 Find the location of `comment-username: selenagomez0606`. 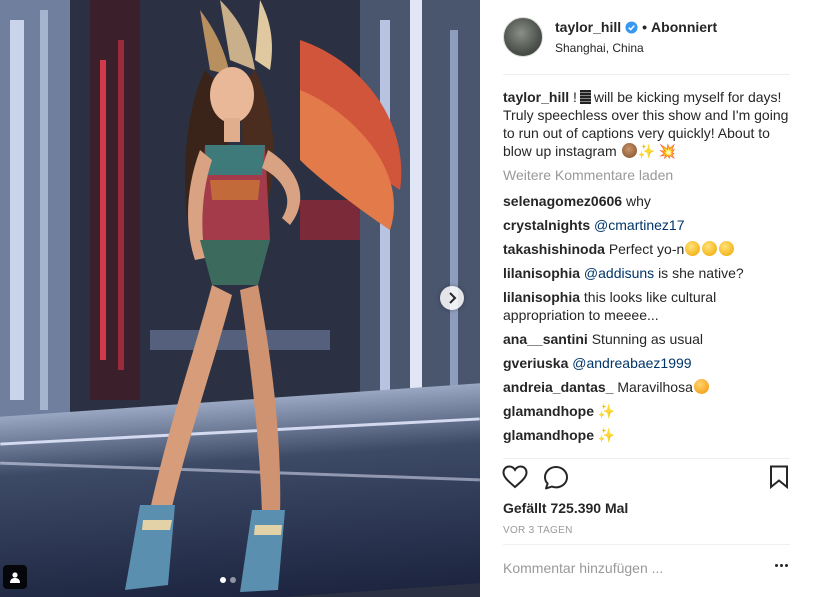

comment-username: selenagomez0606 is located at coordinates (562, 201).